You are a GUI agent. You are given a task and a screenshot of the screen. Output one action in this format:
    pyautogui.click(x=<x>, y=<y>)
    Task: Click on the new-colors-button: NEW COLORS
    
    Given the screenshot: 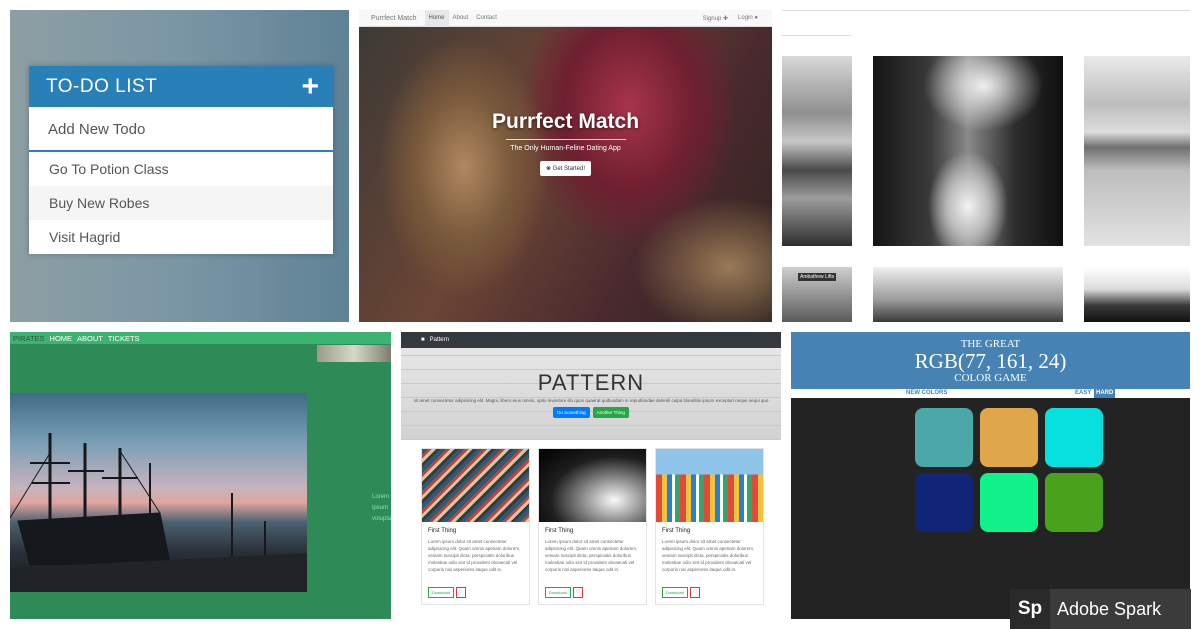 What is the action you would take?
    pyautogui.click(x=926, y=393)
    